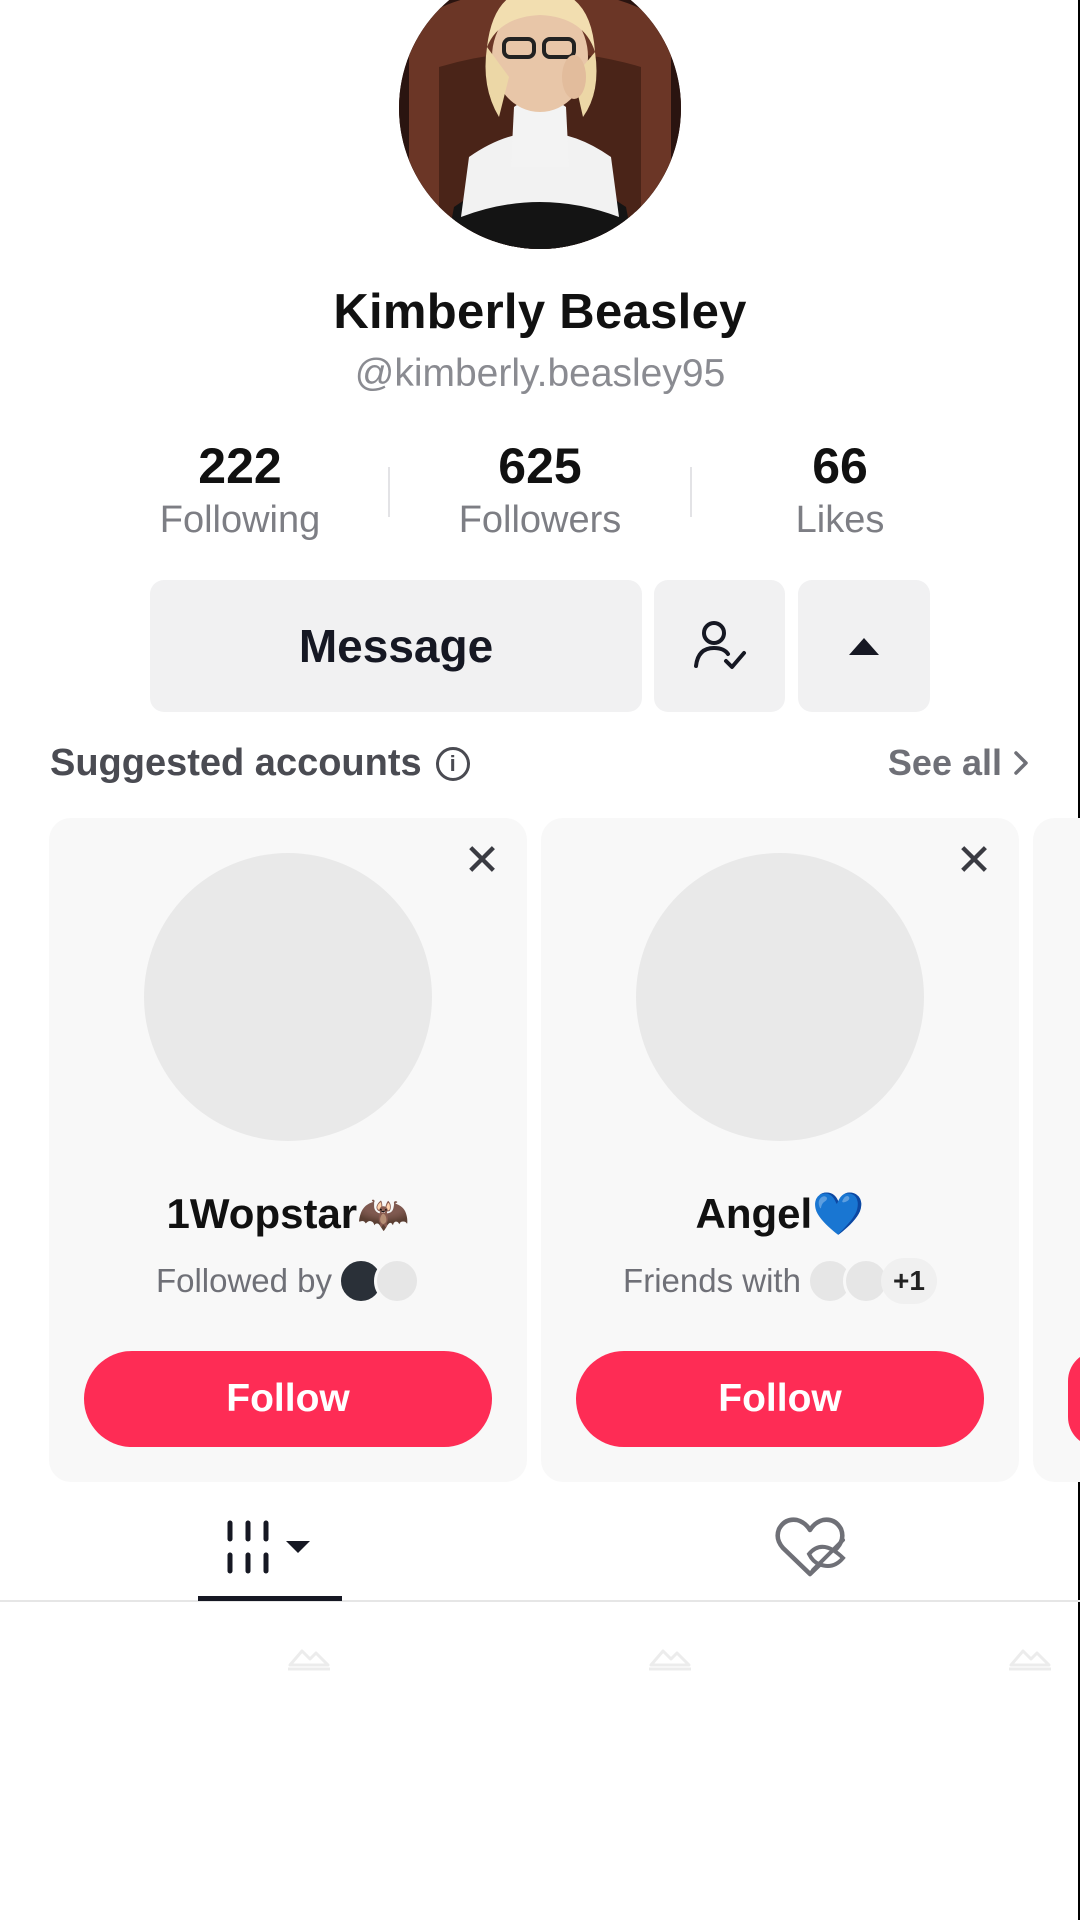 Image resolution: width=1080 pixels, height=1920 pixels. I want to click on avatar-photo, so click(540, 124).